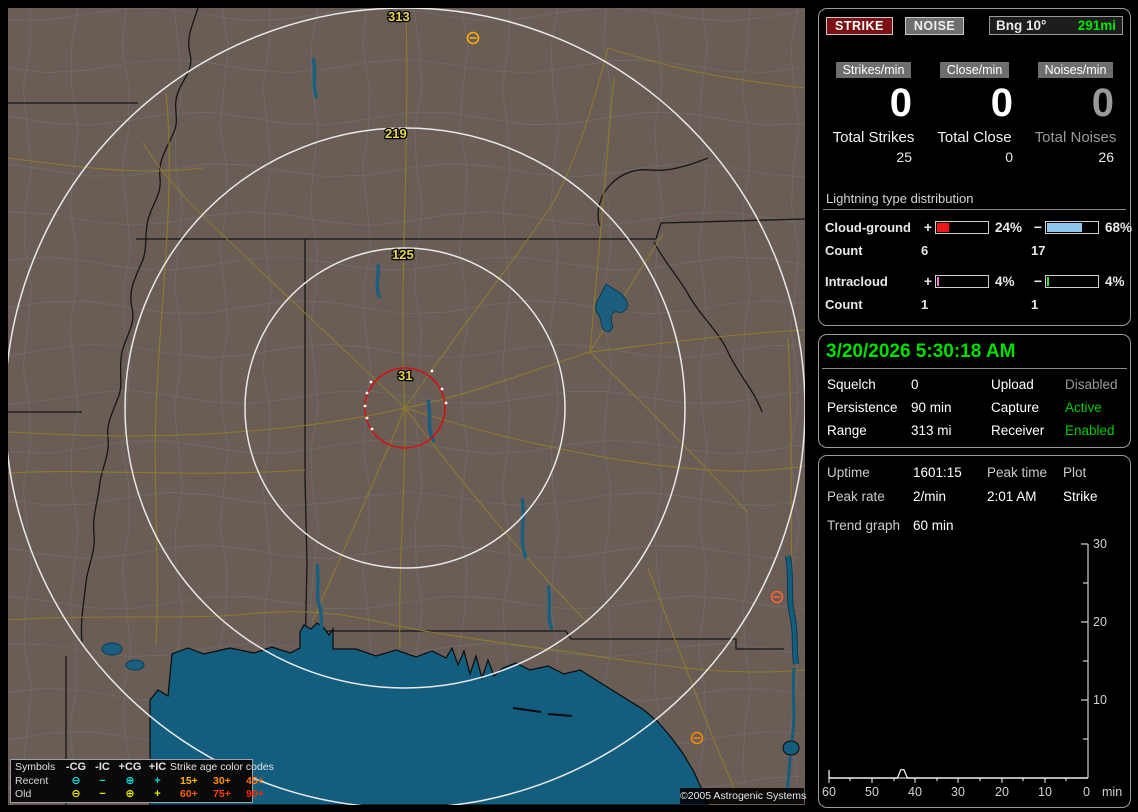  Describe the element at coordinates (130, 794) in the screenshot. I see `old-pos-cg-icon: ⊕` at that location.